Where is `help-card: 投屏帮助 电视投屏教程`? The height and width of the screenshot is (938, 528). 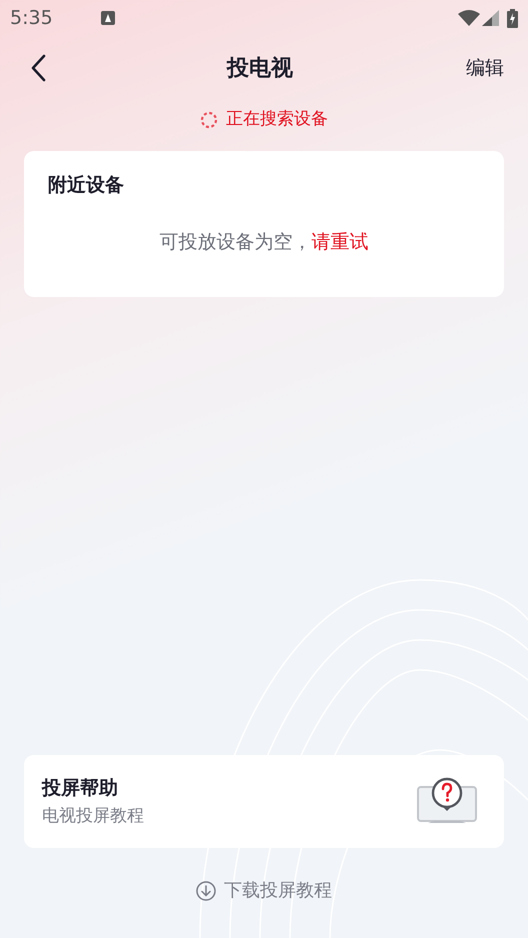 help-card: 投屏帮助 电视投屏教程 is located at coordinates (264, 801).